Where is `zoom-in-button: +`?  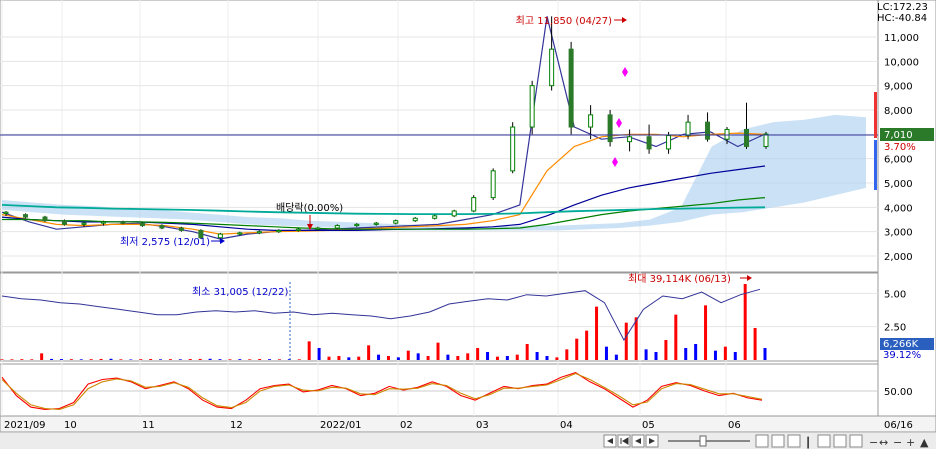
zoom-in-button: + is located at coordinates (910, 442).